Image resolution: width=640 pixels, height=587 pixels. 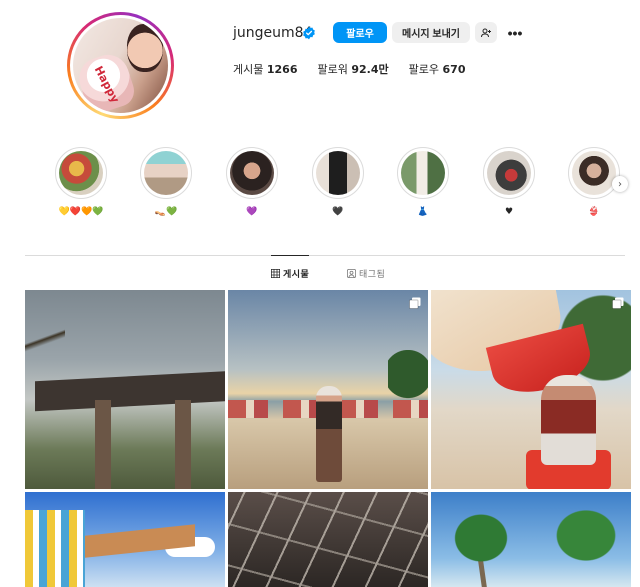 I want to click on highlight-item: 👗, so click(x=423, y=182).